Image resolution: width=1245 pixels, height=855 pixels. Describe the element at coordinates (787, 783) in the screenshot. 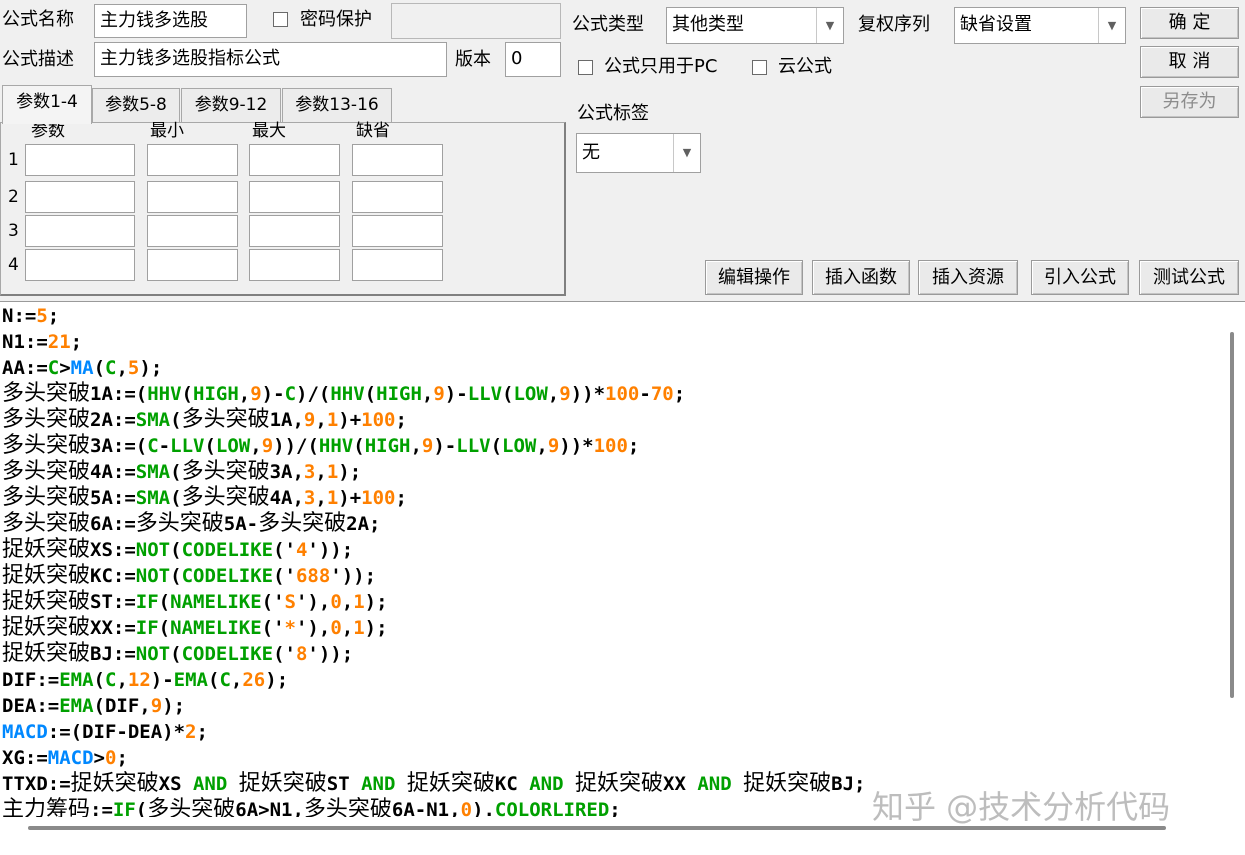

I see `code-token: 捉妖突破` at that location.